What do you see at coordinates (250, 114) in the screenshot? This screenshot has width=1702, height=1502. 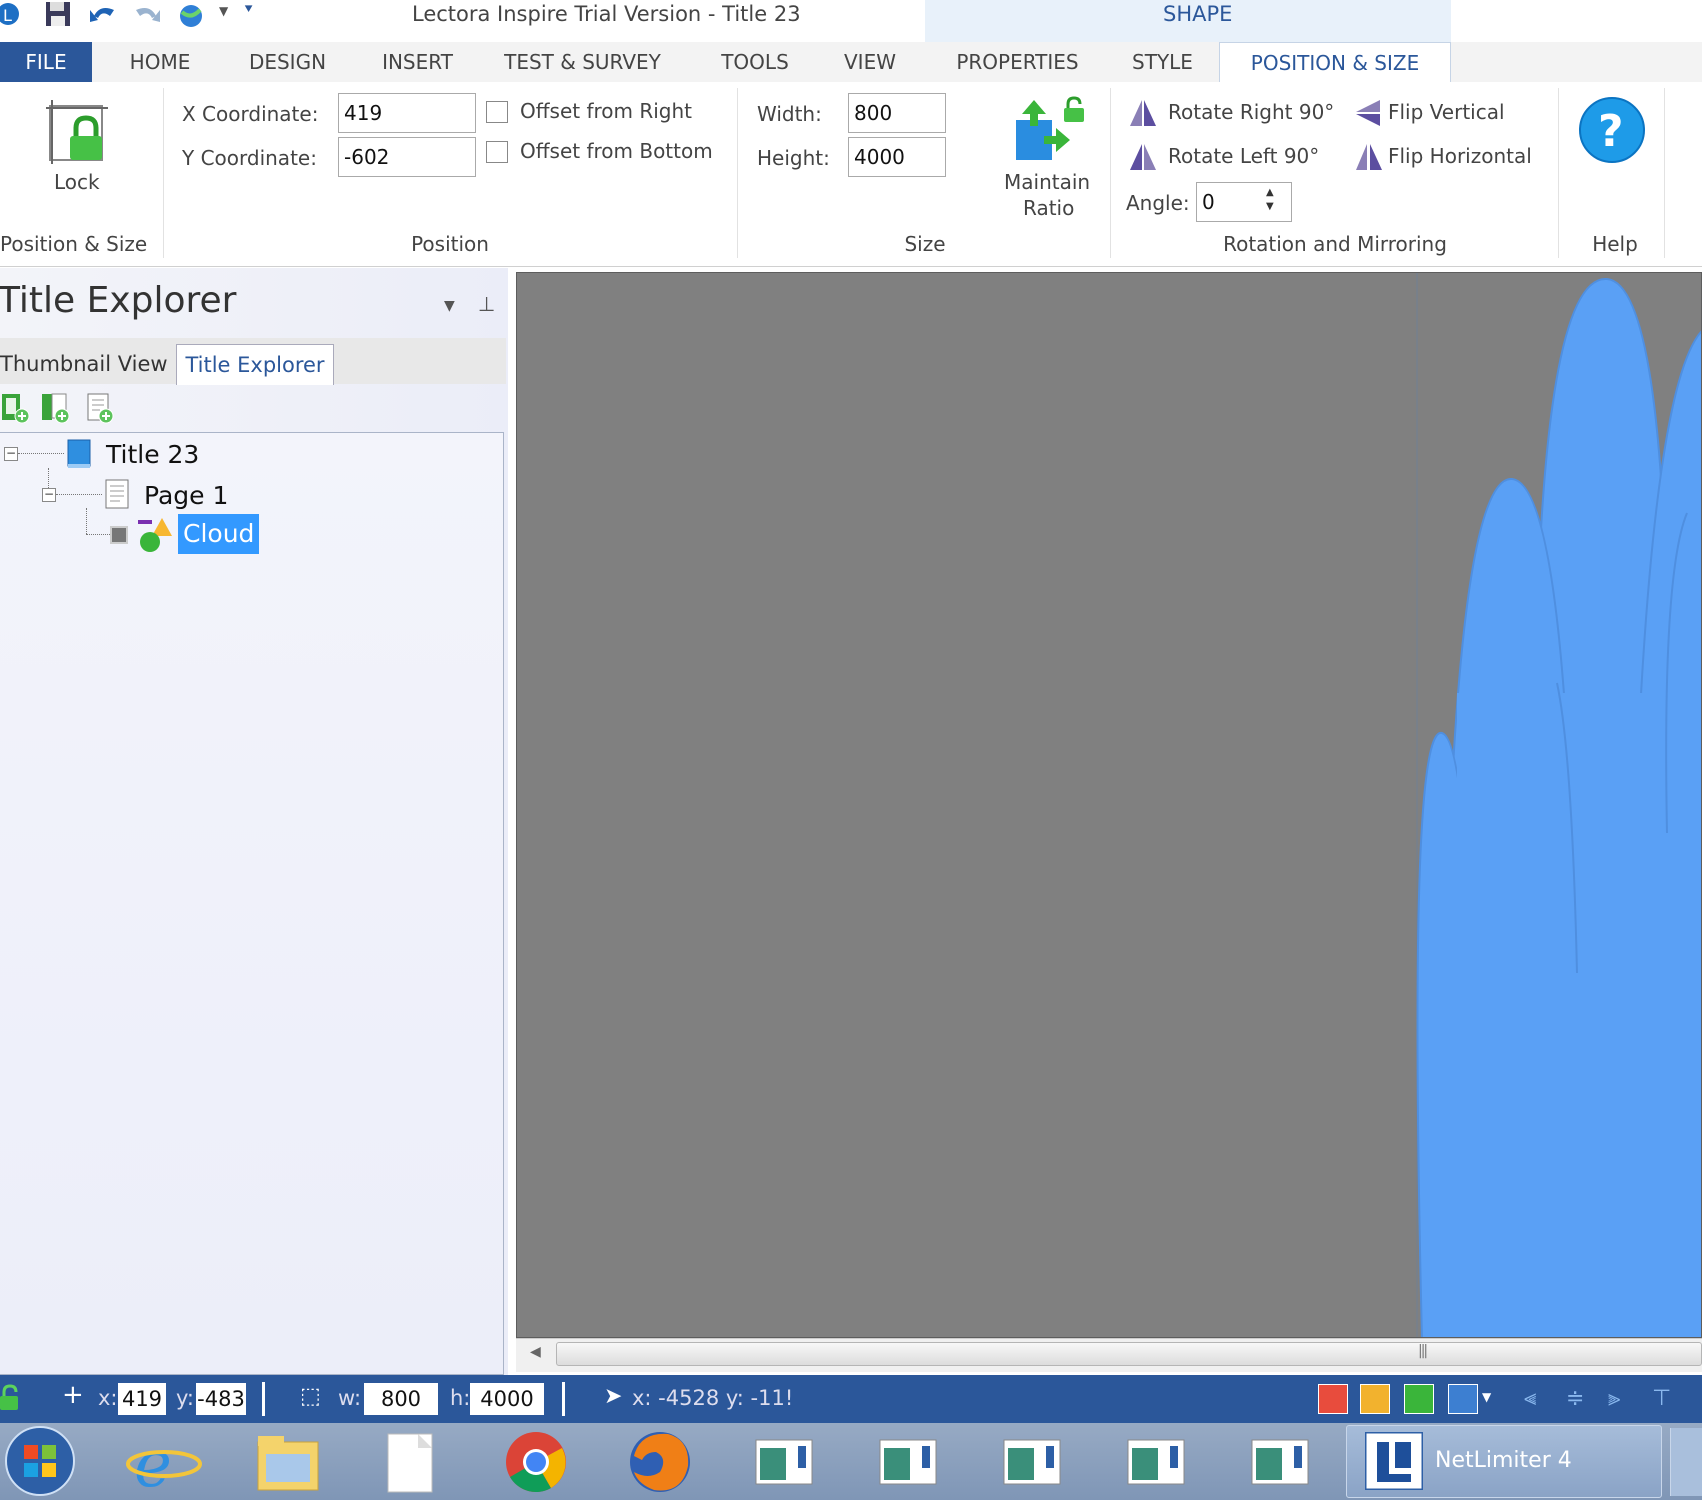 I see `x-coordinate-label: X Coordinate:` at bounding box center [250, 114].